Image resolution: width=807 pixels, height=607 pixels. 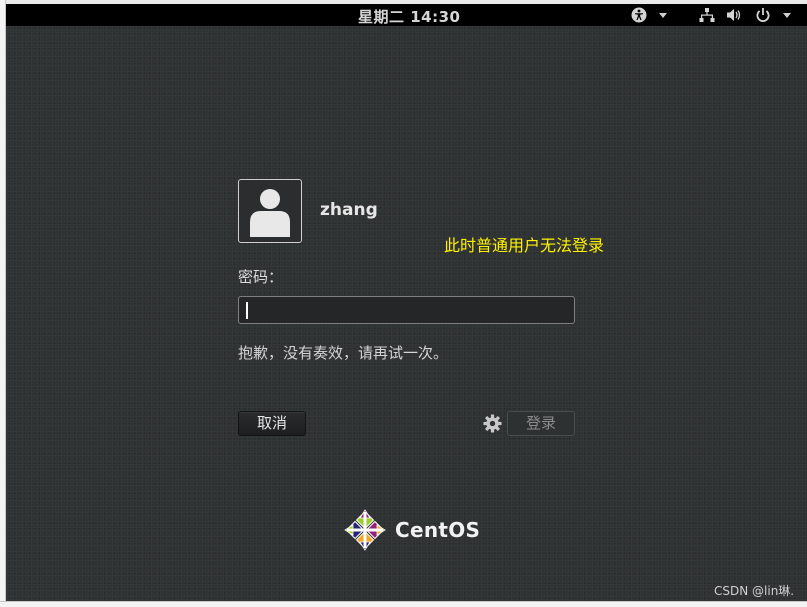 I want to click on top-bar: 星期二 14:30, so click(x=406, y=15).